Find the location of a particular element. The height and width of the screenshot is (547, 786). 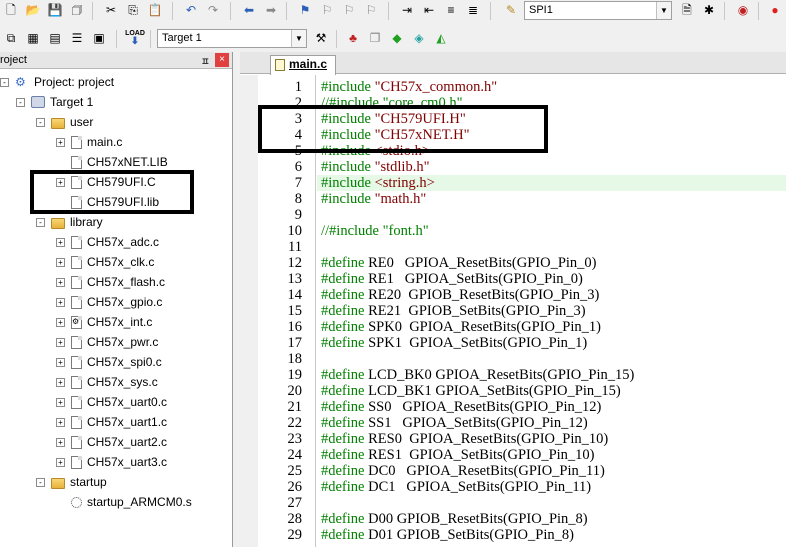

tree-file-clk: + CH57x_clk.c is located at coordinates (105, 262).